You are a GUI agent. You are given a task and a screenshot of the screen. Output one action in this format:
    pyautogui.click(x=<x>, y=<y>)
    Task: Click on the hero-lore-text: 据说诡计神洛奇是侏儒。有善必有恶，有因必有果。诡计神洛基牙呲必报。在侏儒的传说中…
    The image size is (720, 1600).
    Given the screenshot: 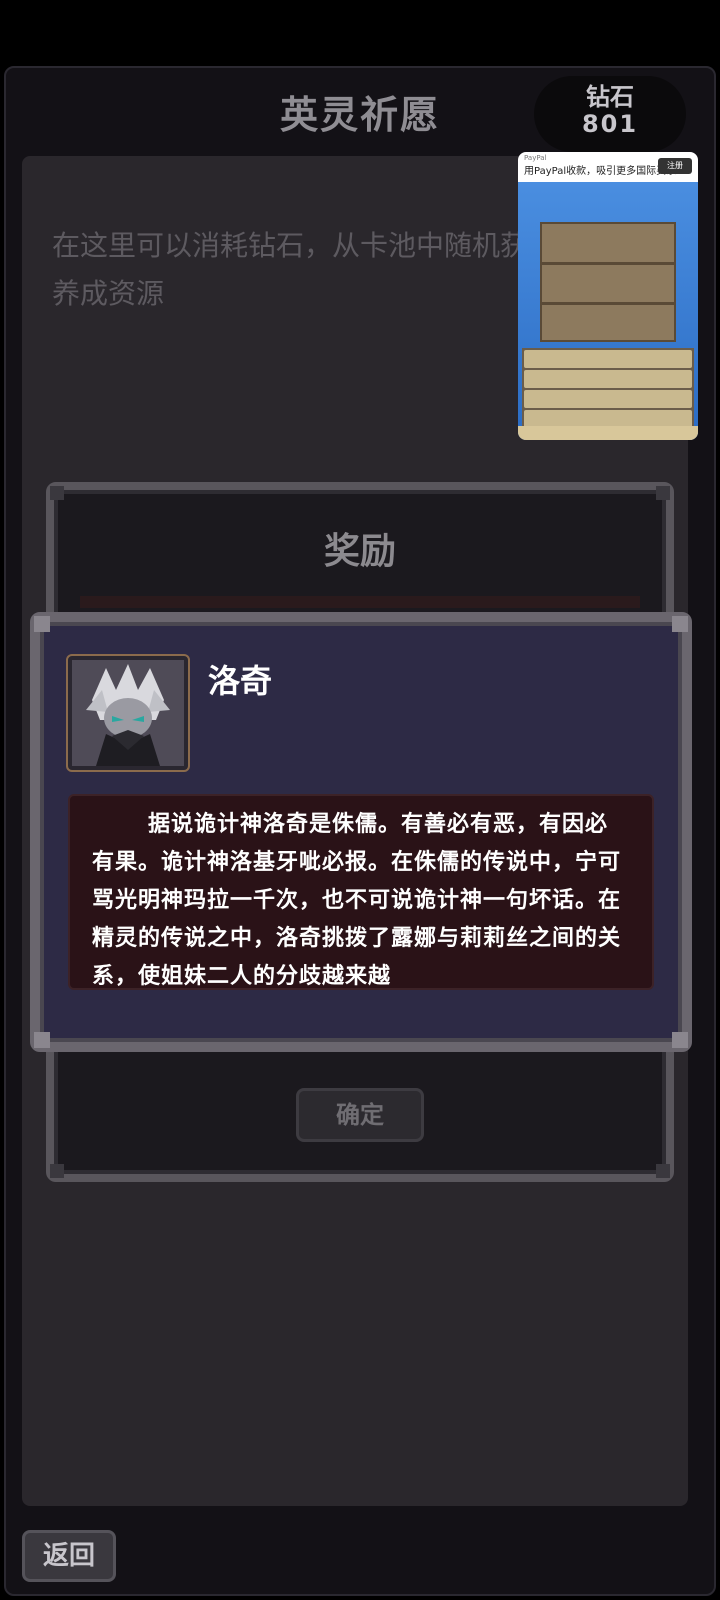 What is the action you would take?
    pyautogui.click(x=357, y=900)
    